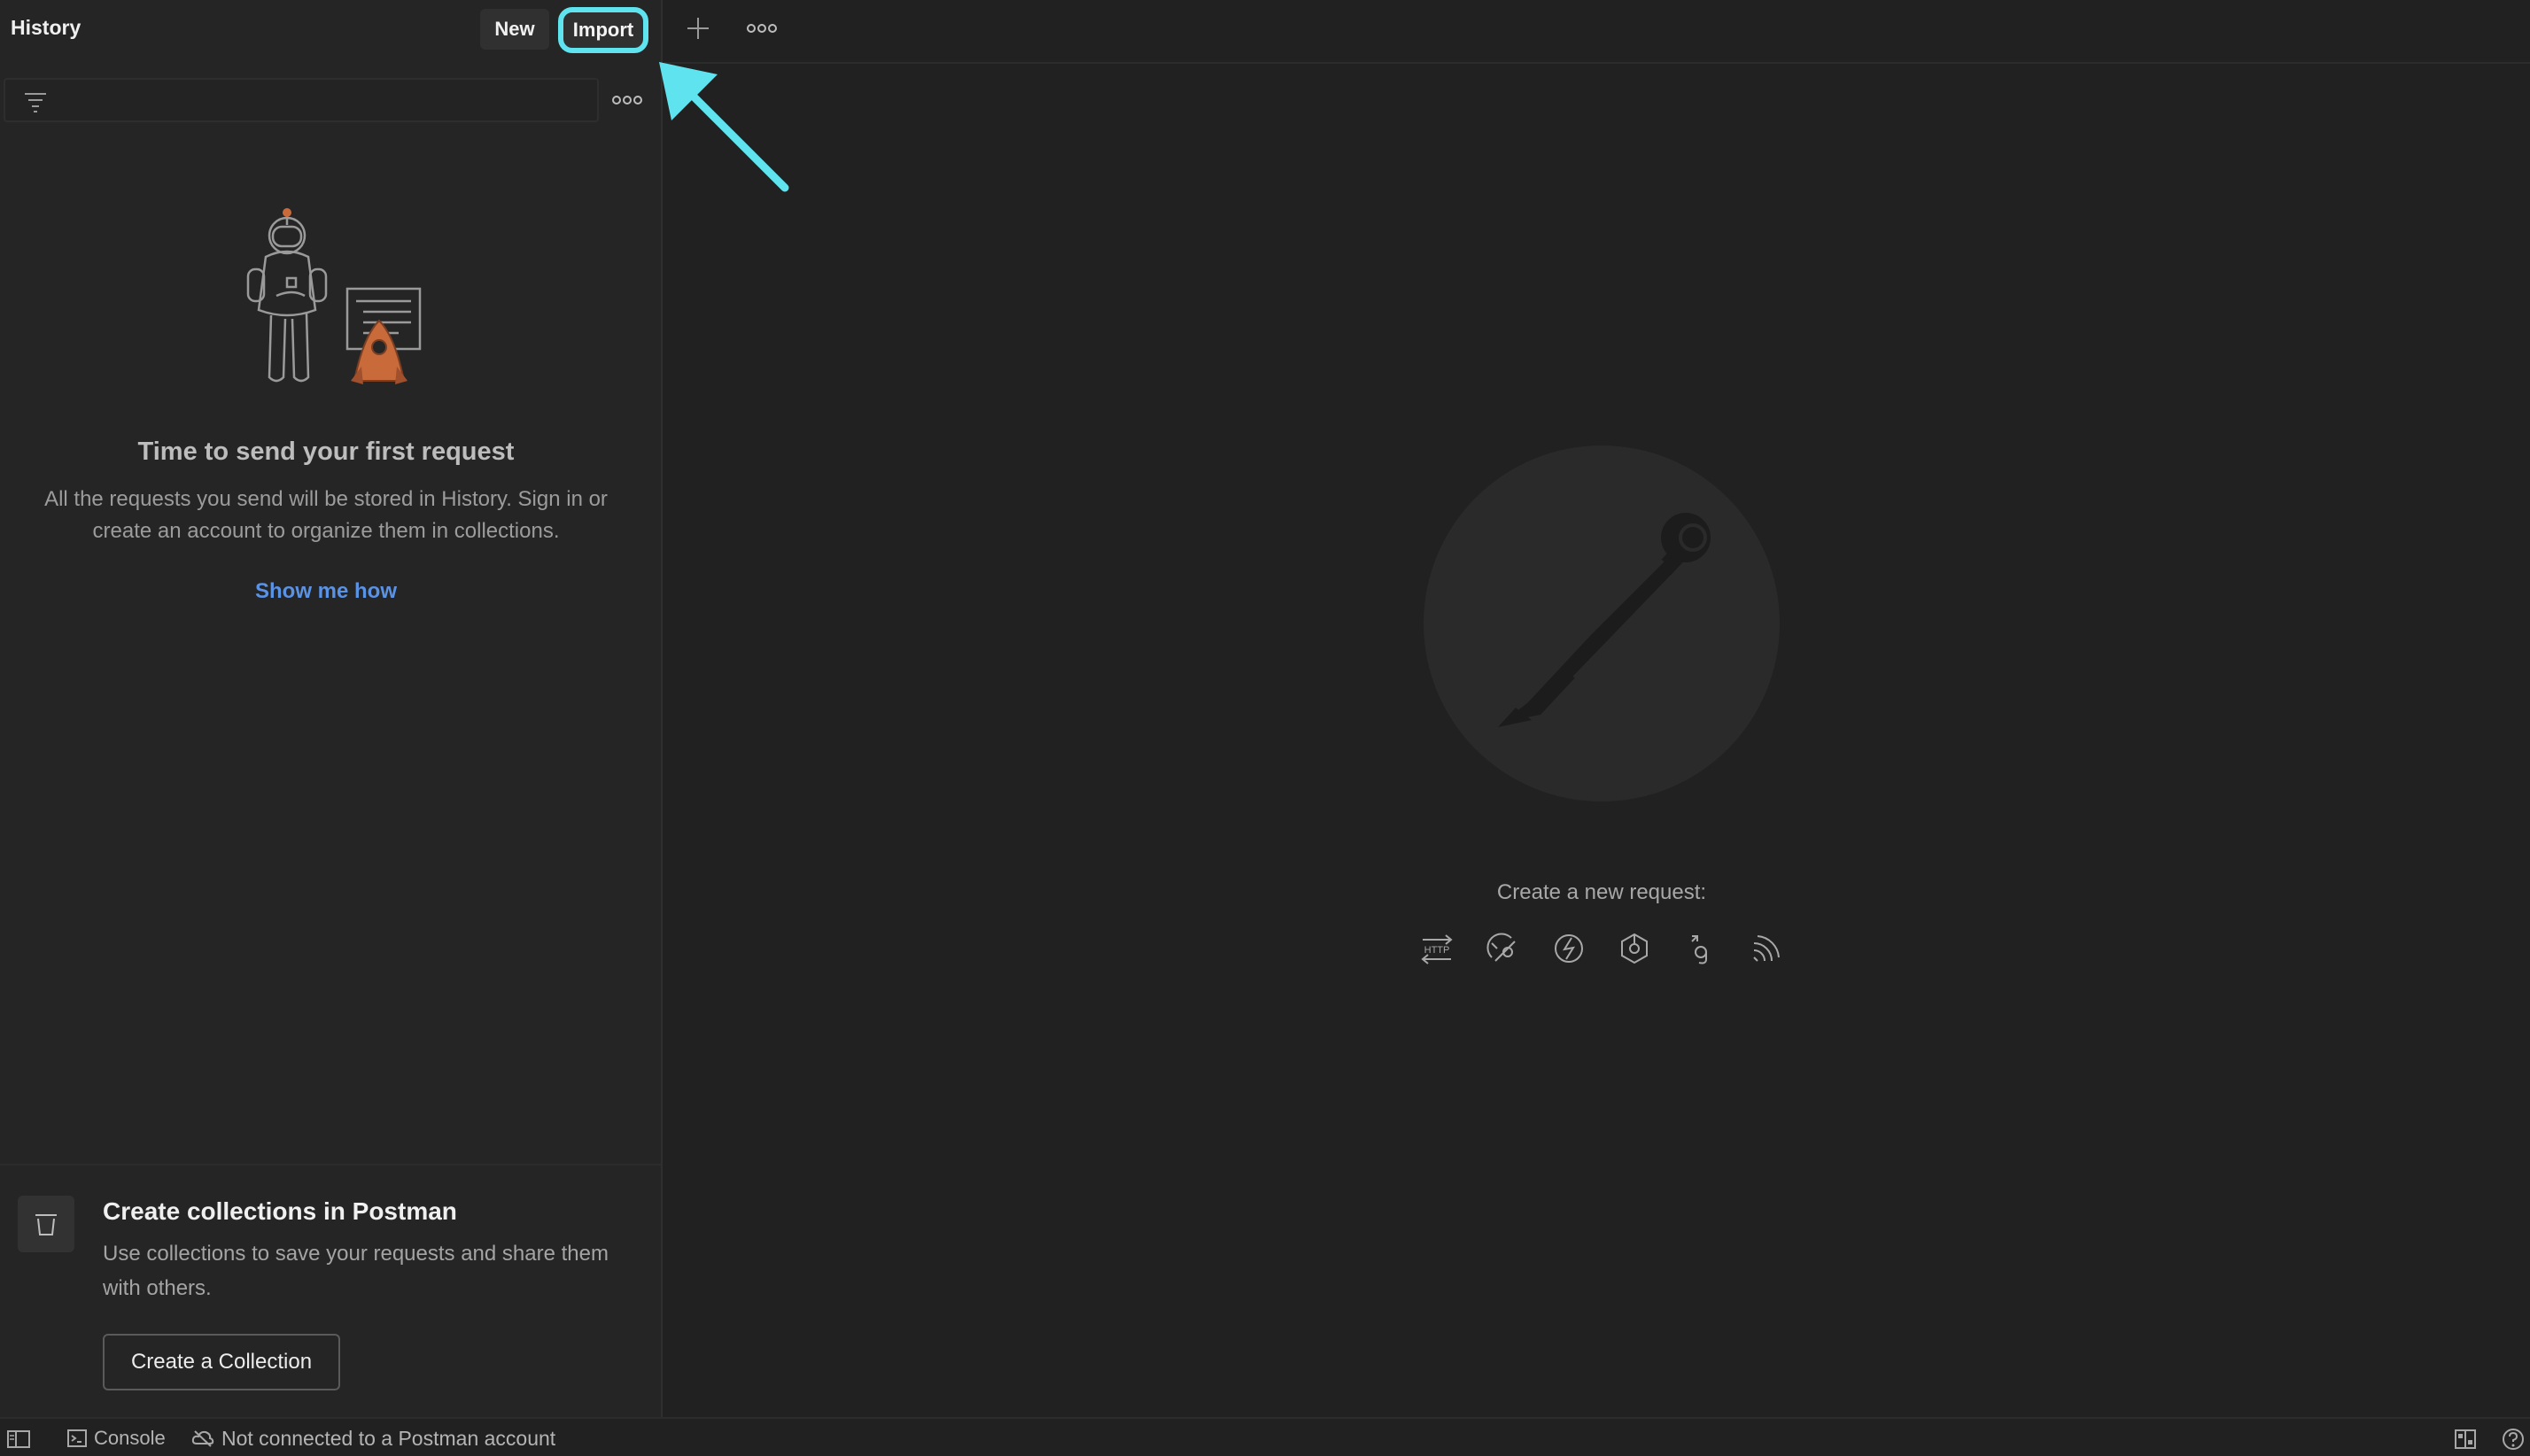 The height and width of the screenshot is (1456, 2530). I want to click on tab-bar, so click(1597, 32).